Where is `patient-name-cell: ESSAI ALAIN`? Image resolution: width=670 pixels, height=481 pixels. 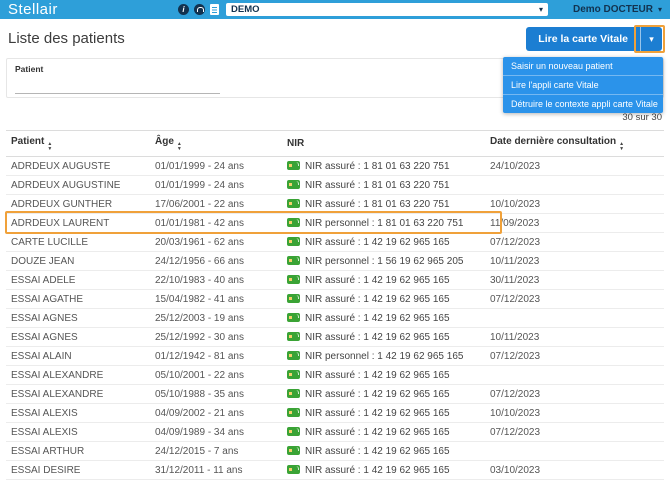
patient-name-cell: ESSAI ALAIN is located at coordinates (78, 356).